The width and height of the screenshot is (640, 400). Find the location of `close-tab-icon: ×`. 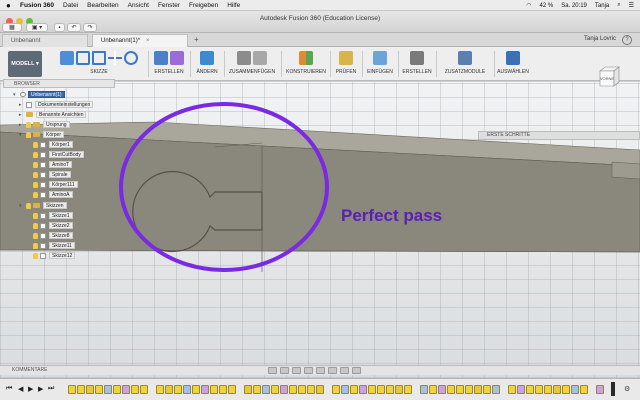

close-tab-icon: × is located at coordinates (148, 41).